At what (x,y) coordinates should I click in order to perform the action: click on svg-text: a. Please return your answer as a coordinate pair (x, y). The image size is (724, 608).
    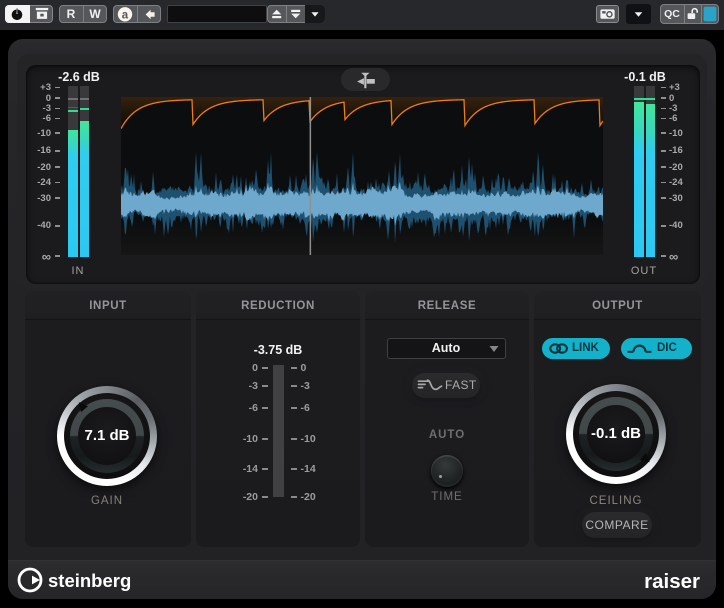
    Looking at the image, I should click on (125, 15).